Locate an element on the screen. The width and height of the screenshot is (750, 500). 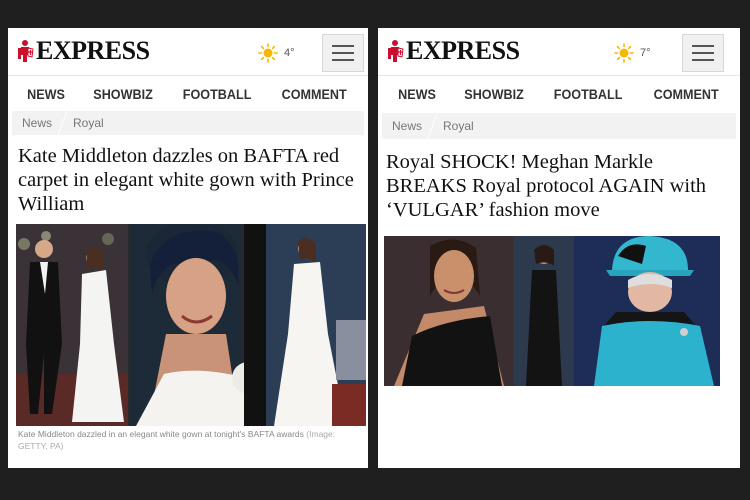
temperature: 7° is located at coordinates (645, 53).